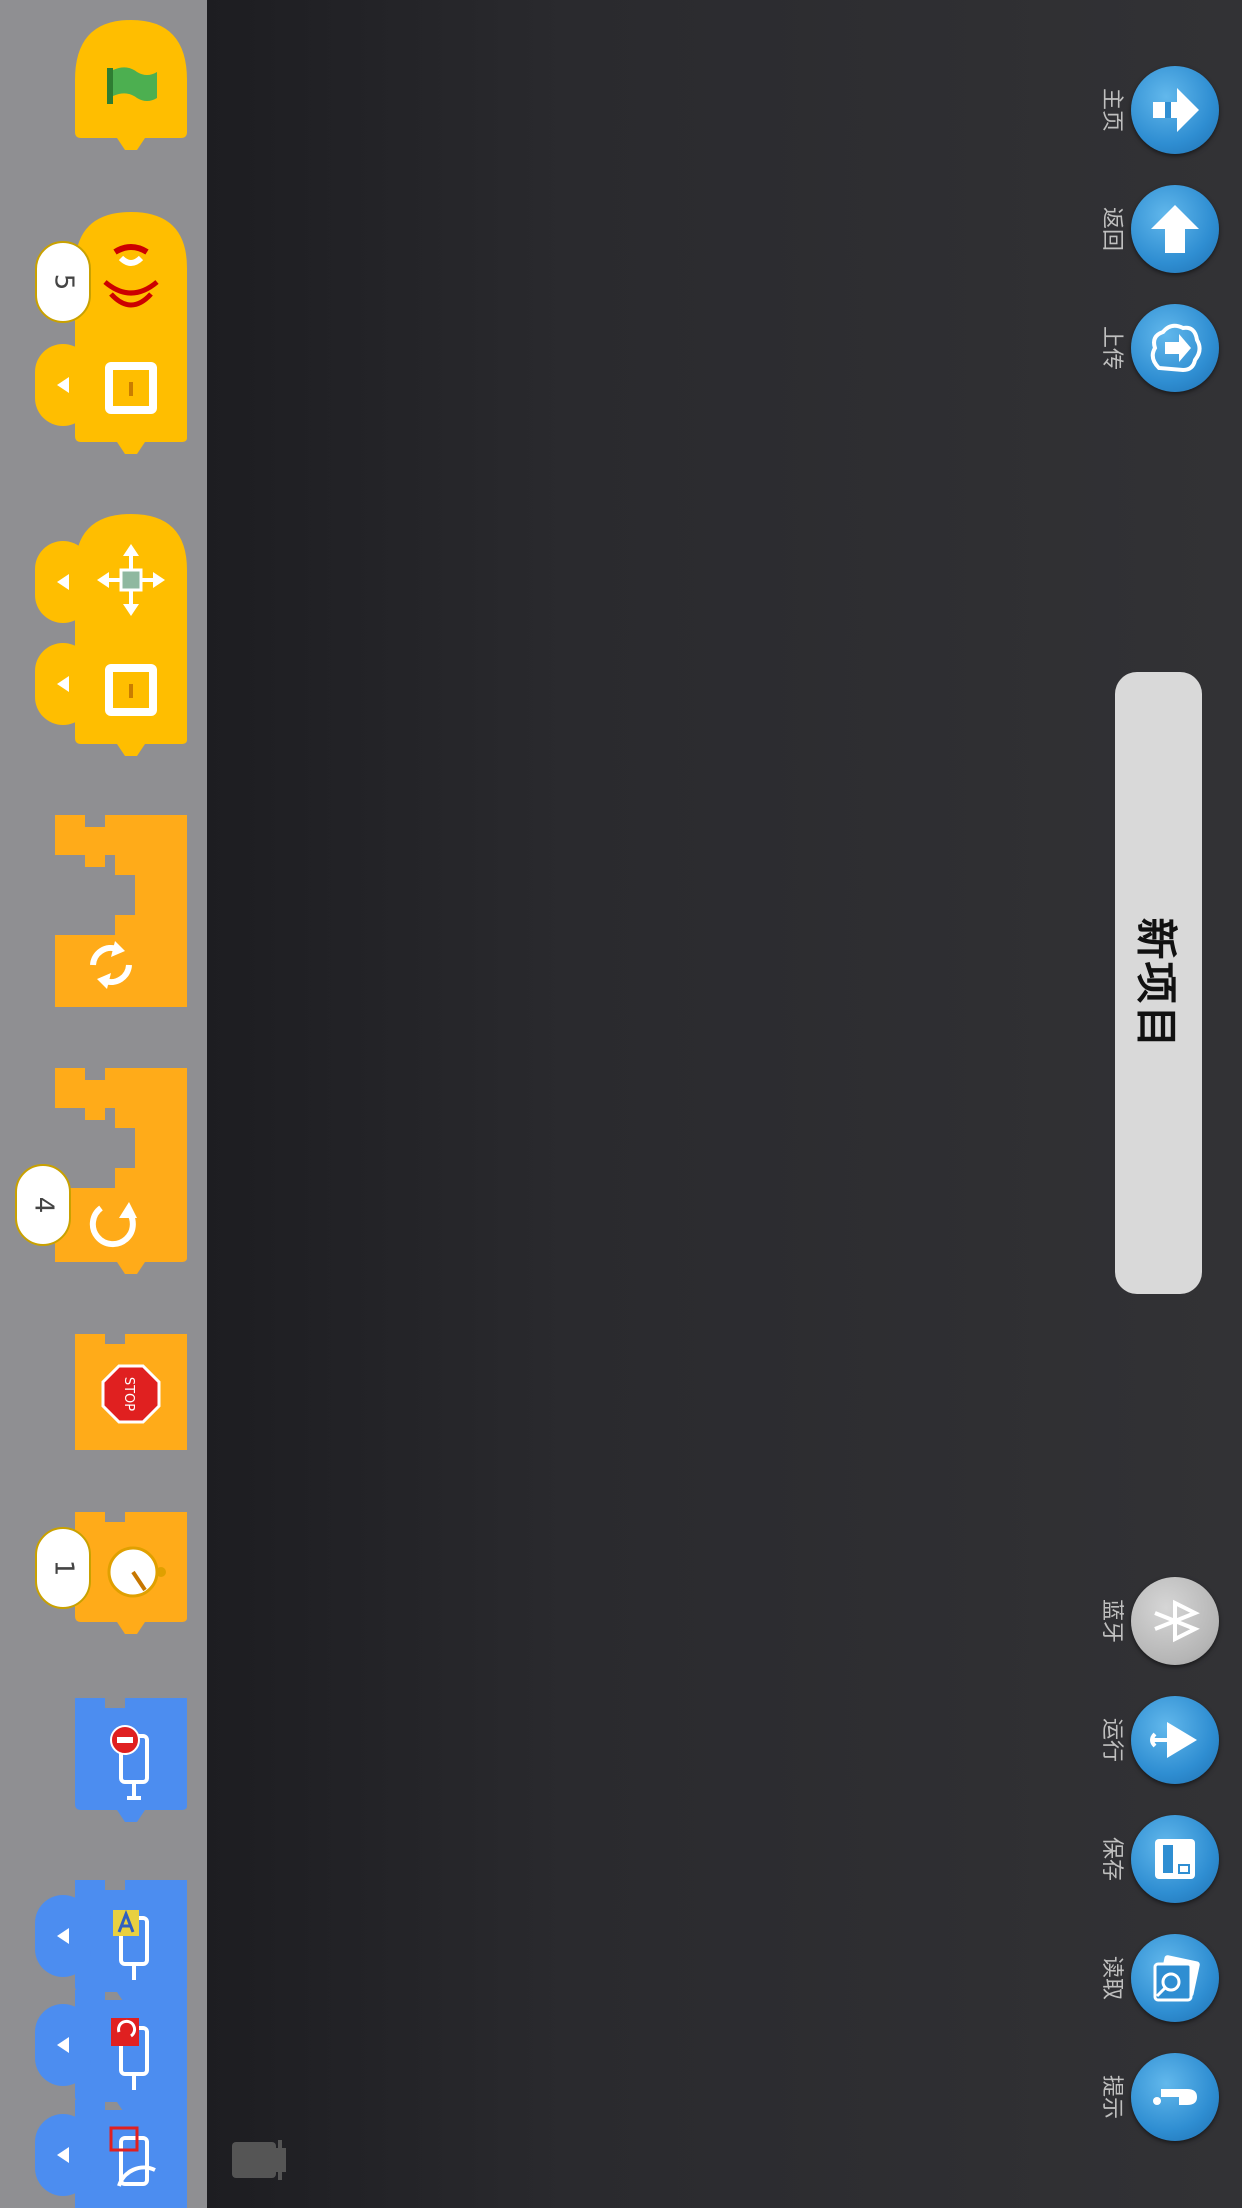 The width and height of the screenshot is (1242, 2208). Describe the element at coordinates (63, 282) in the screenshot. I see `sensor-value-input: 5` at that location.